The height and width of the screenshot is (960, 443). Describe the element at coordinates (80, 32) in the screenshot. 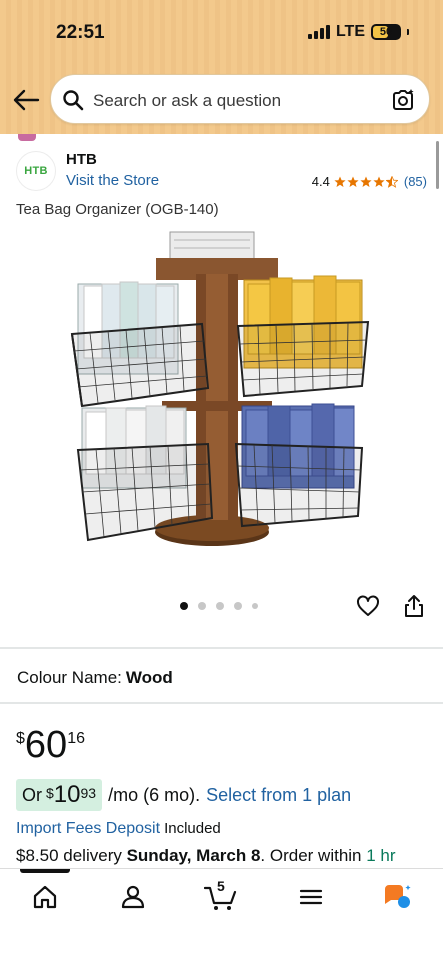

I see `status-time: 22:51` at that location.